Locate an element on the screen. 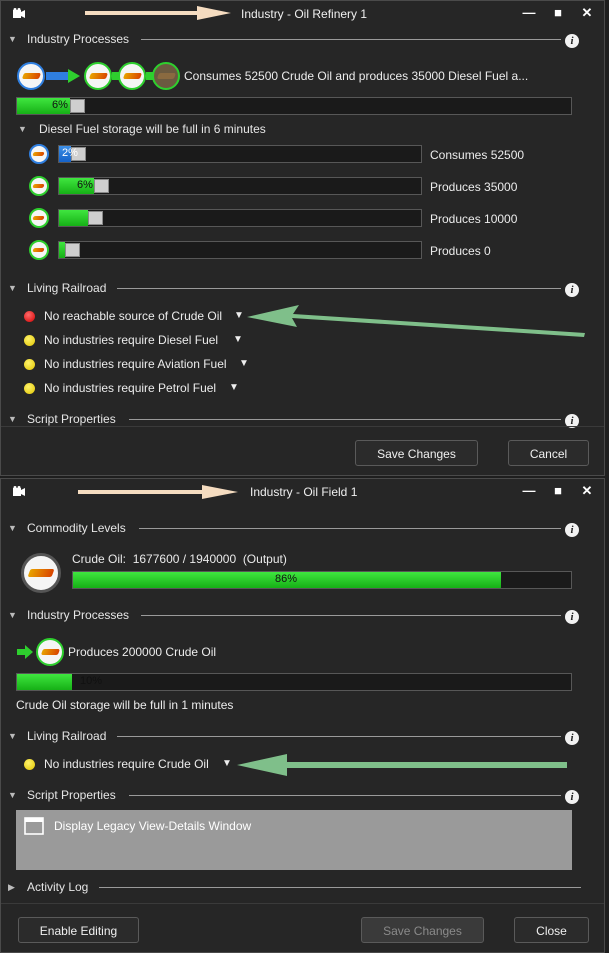 The width and height of the screenshot is (609, 953). section-label: Script Properties is located at coordinates (71, 795).